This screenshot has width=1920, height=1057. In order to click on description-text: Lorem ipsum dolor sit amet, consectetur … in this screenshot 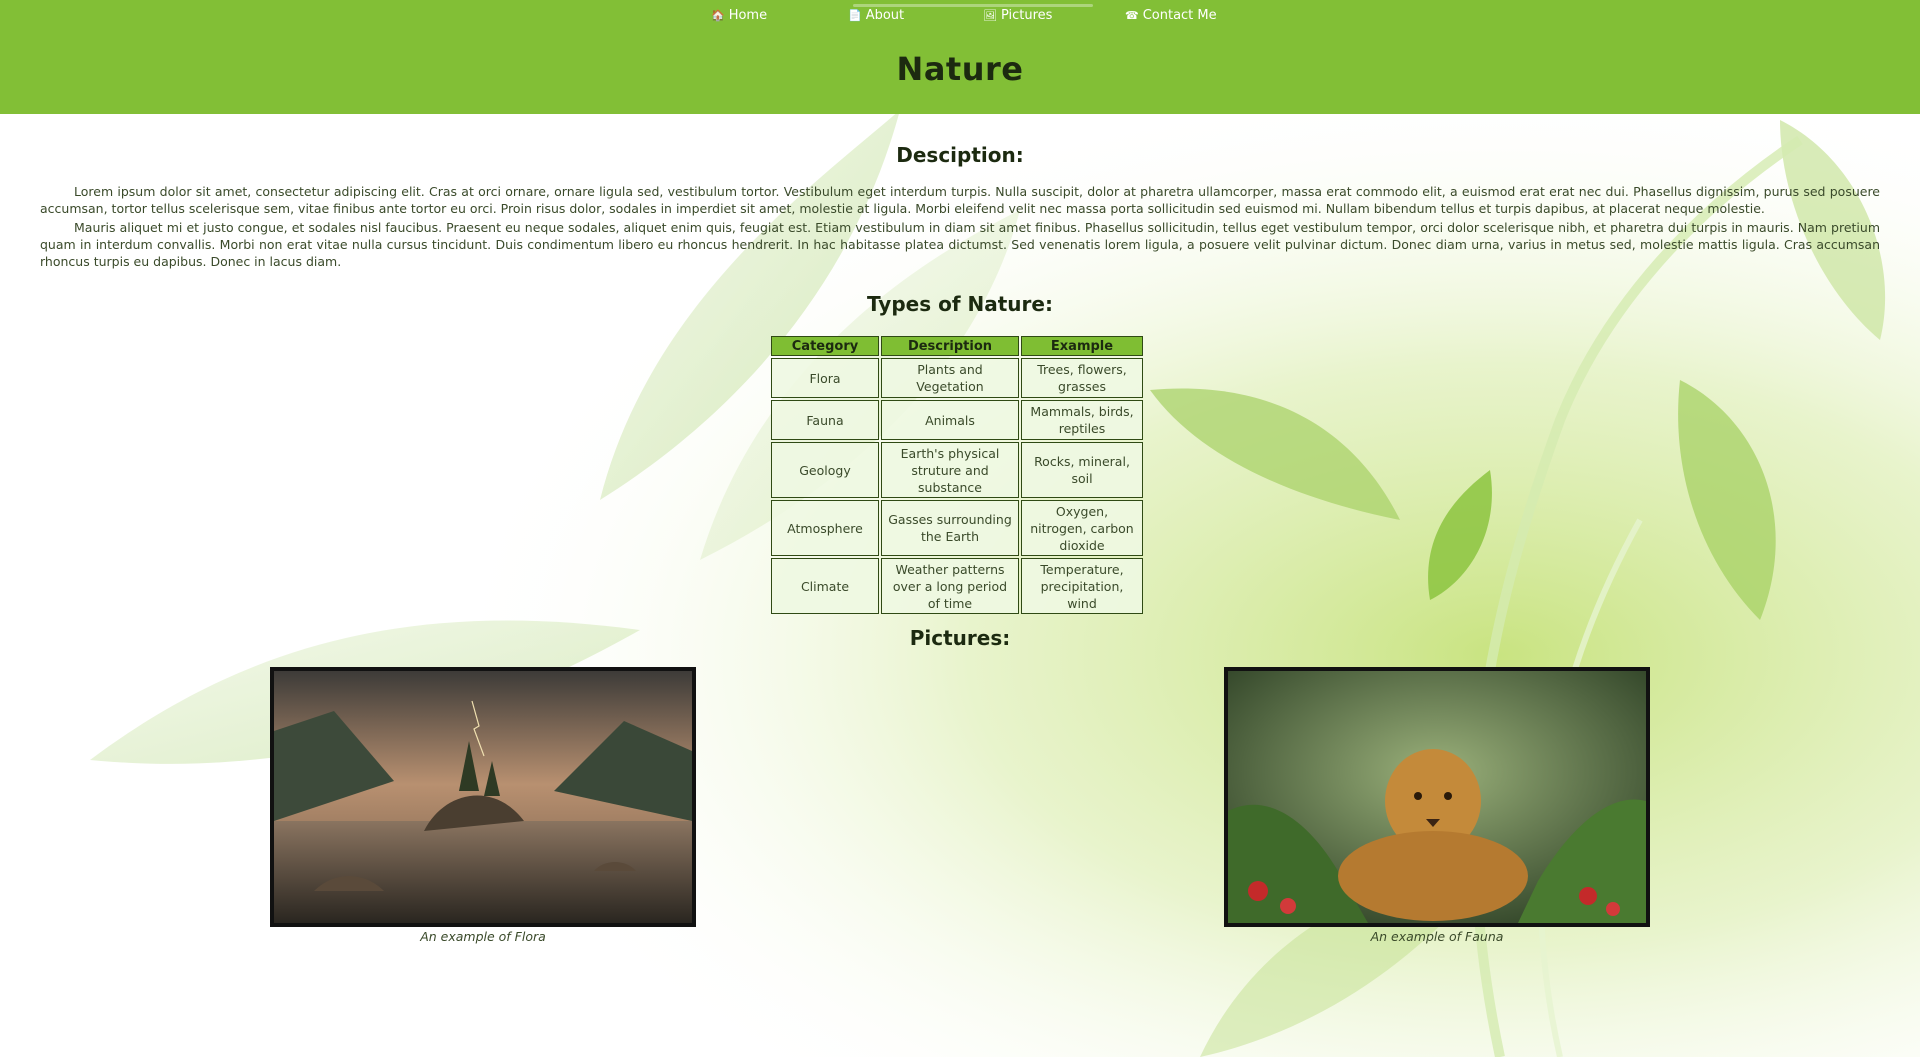, I will do `click(960, 227)`.